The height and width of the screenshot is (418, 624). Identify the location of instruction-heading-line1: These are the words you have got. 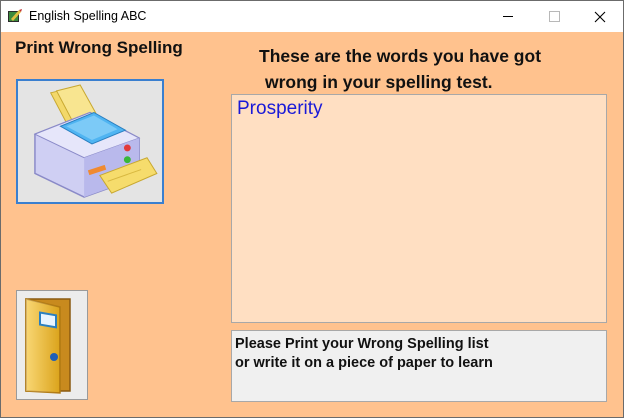
(400, 56).